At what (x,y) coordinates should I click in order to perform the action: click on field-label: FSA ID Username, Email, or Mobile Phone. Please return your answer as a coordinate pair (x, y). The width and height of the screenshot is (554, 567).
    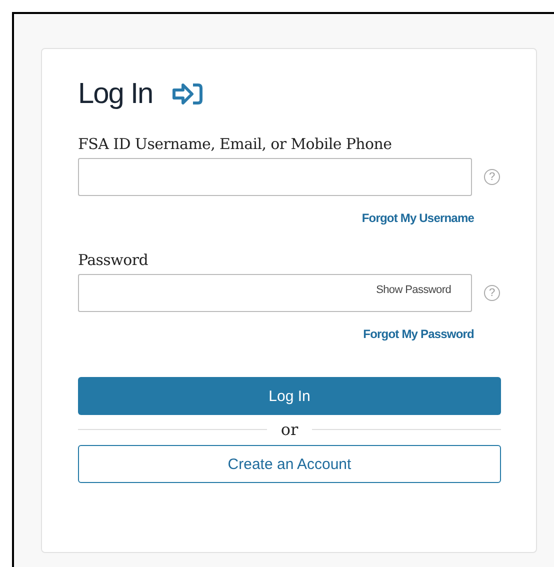
    Looking at the image, I should click on (235, 144).